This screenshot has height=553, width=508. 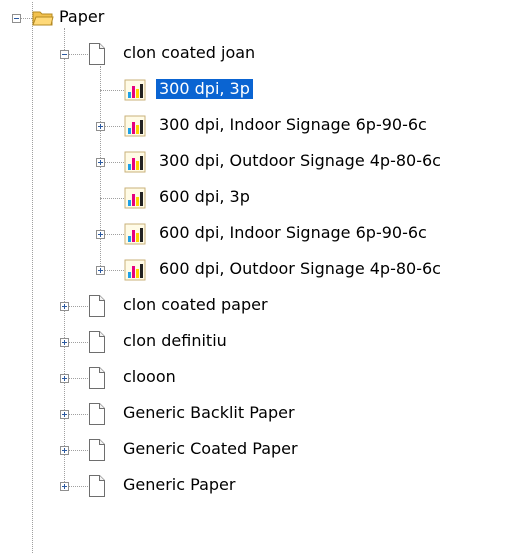 I want to click on collapse-paper-toggle, so click(x=16, y=18).